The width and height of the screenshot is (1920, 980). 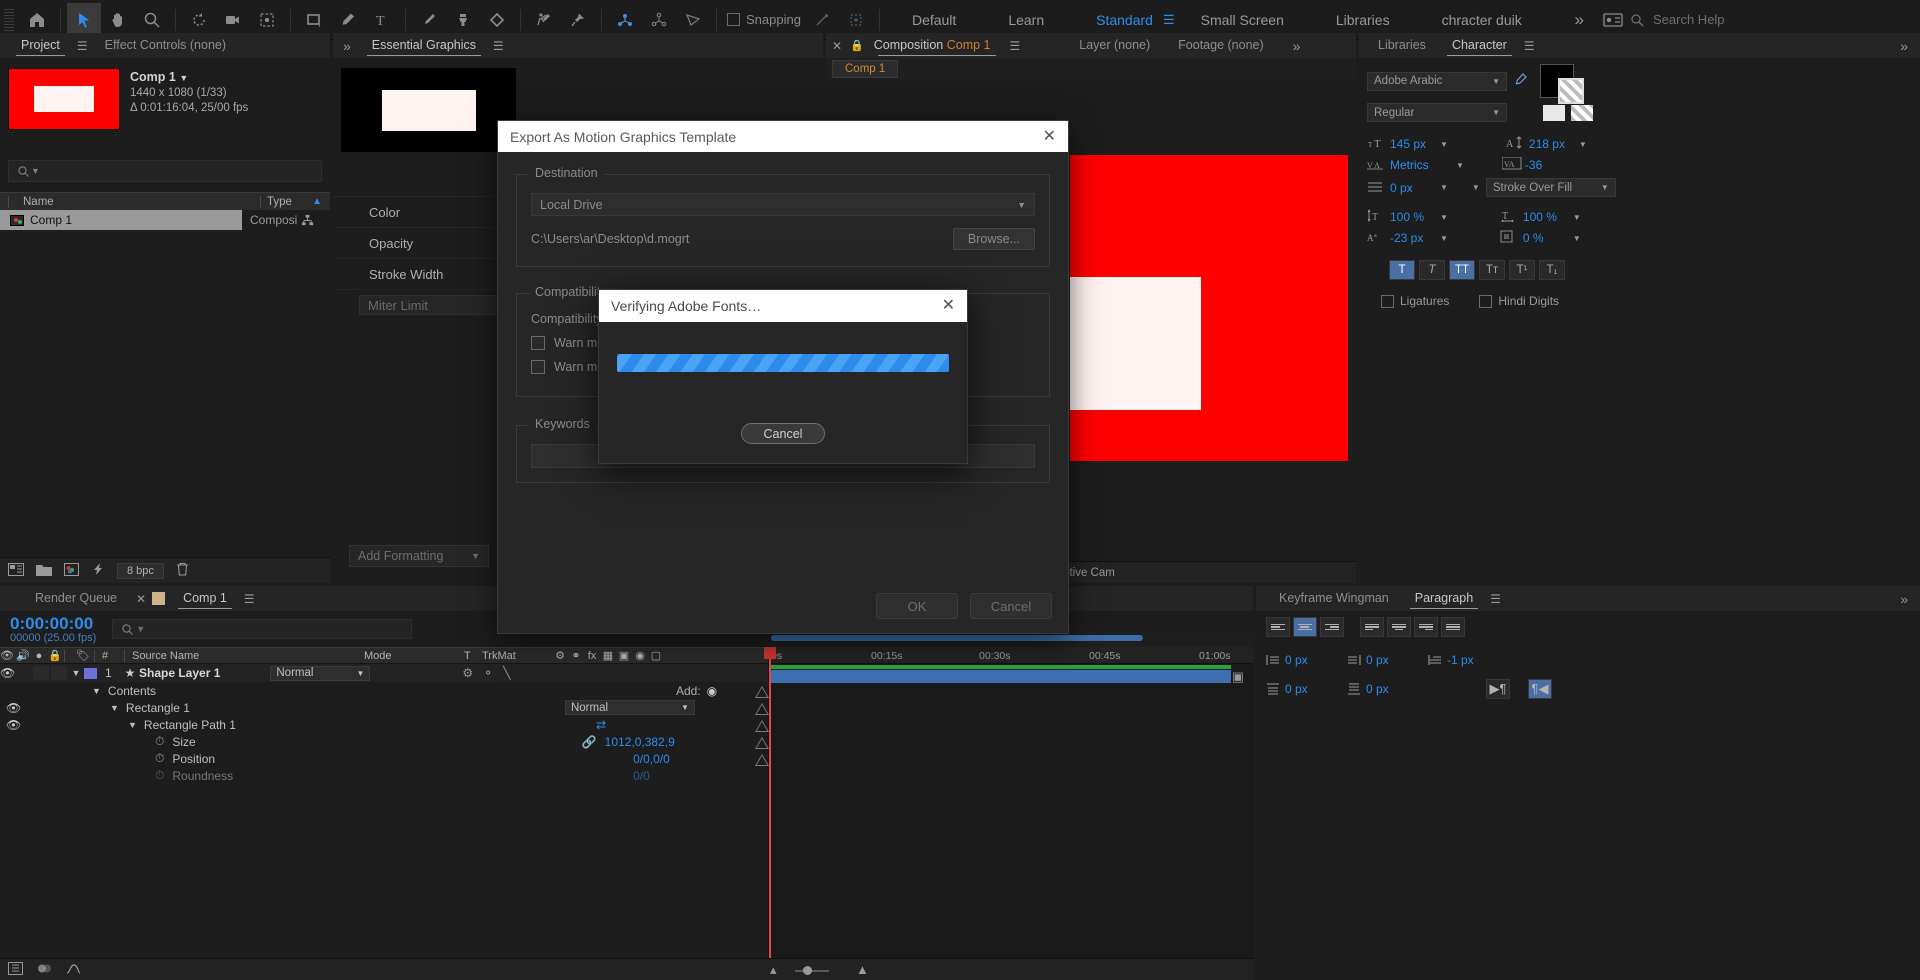 What do you see at coordinates (249, 599) in the screenshot?
I see `timeline-panel-menu-icon: ☰` at bounding box center [249, 599].